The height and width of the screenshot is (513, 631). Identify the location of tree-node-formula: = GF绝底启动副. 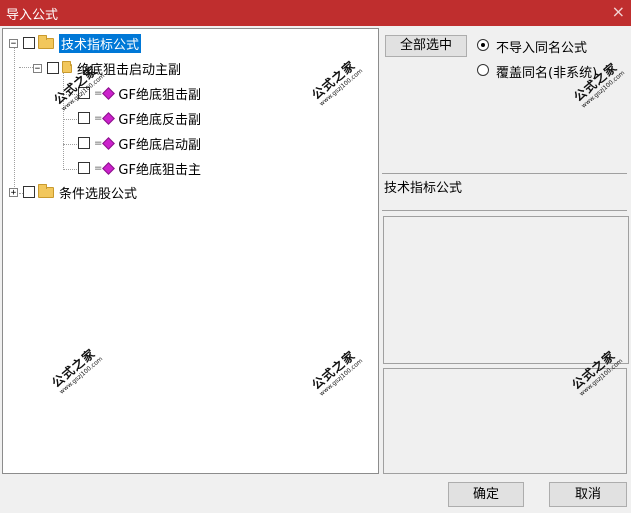
(137, 143).